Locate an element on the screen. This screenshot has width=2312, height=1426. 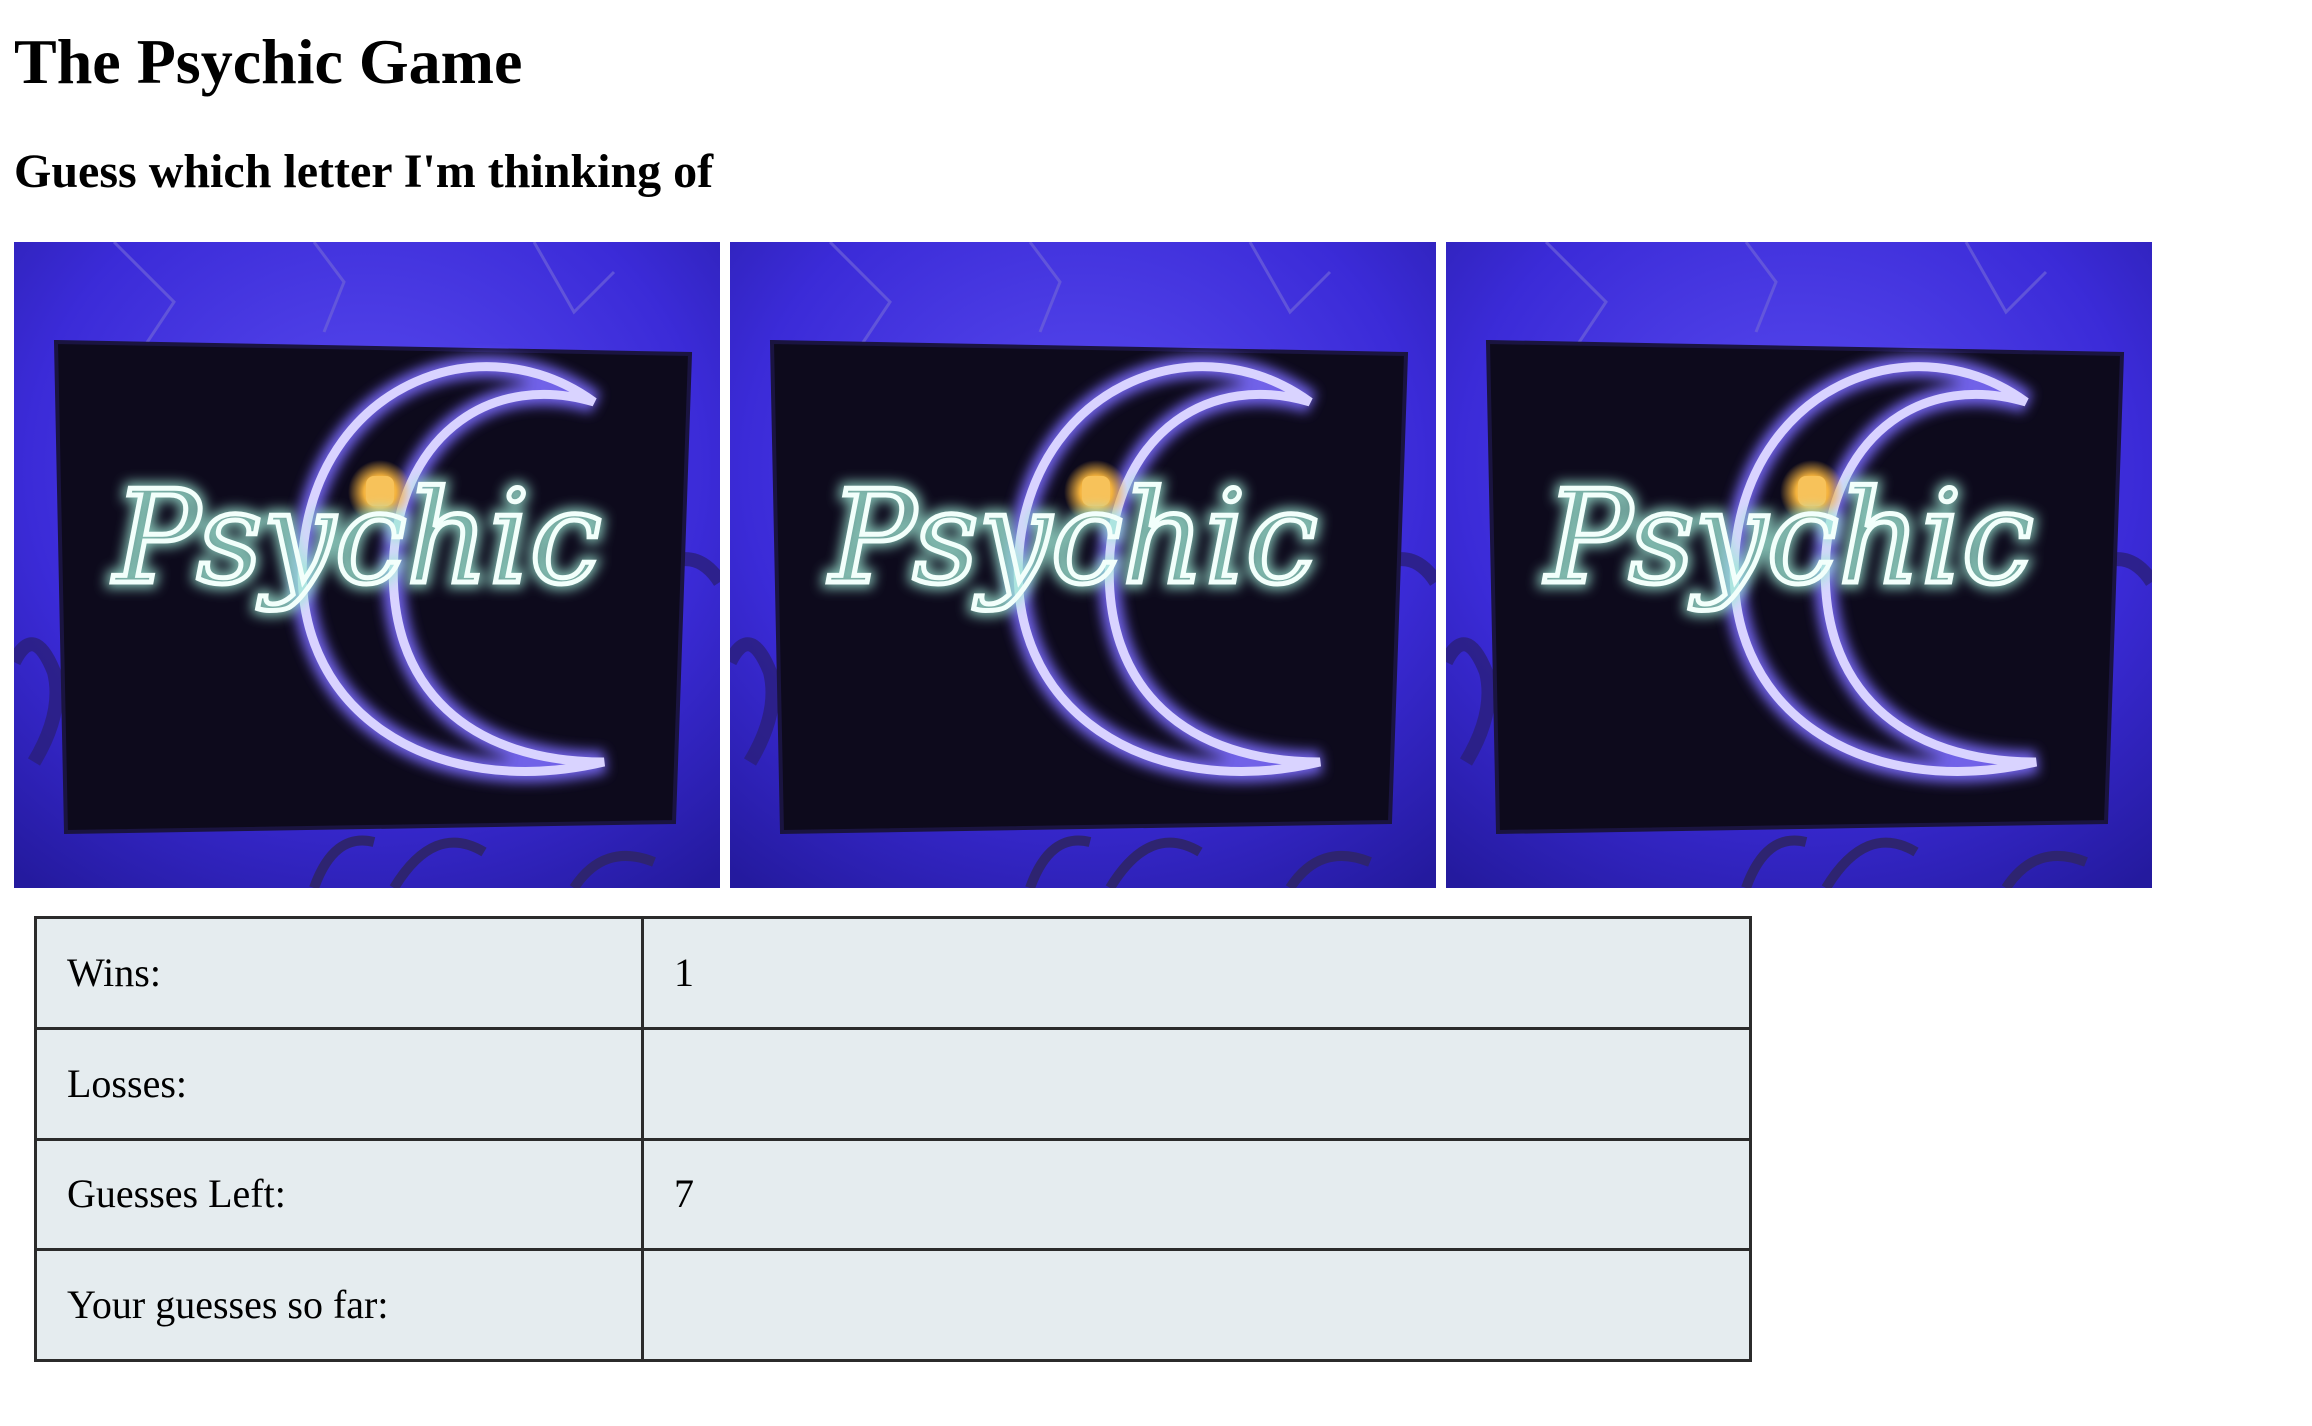
losses-value is located at coordinates (1196, 1083).